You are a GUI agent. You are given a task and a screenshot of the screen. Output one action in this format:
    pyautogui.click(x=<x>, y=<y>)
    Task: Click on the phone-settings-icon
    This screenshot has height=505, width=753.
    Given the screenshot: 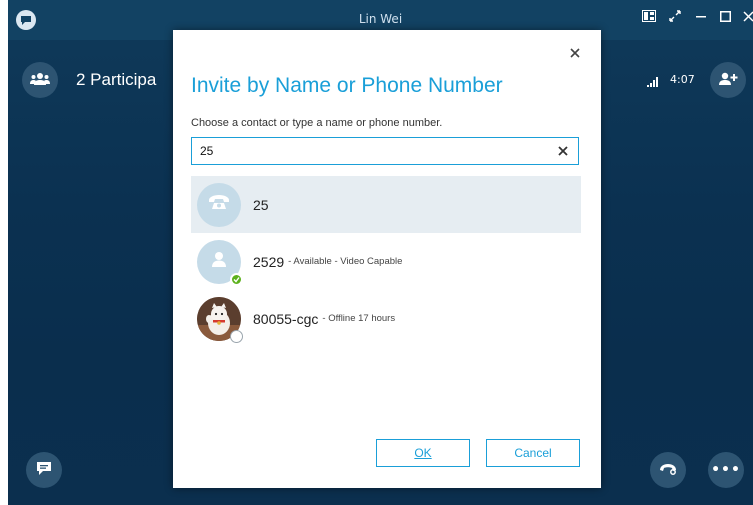 What is the action you would take?
    pyautogui.click(x=668, y=470)
    